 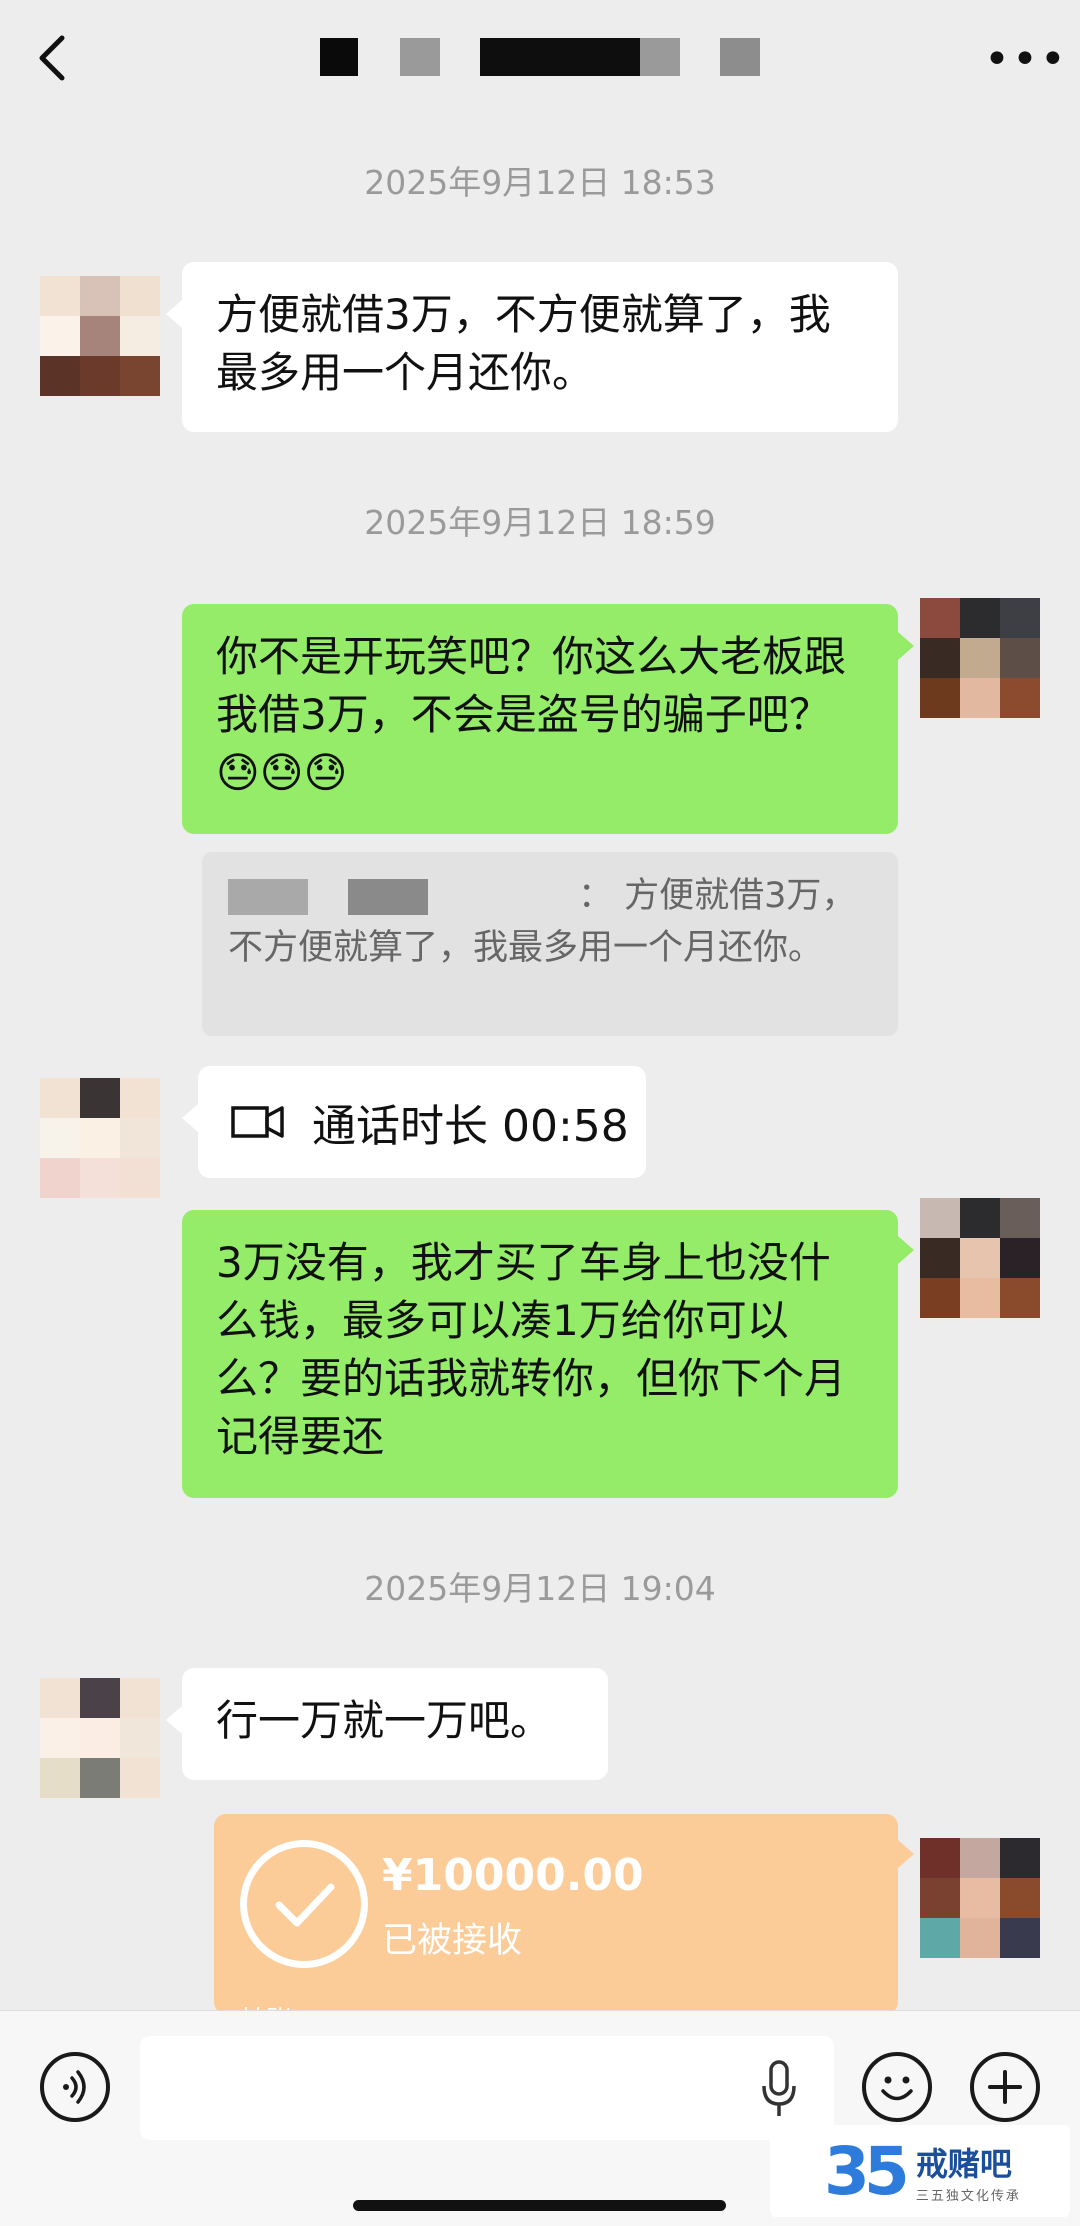 What do you see at coordinates (540, 522) in the screenshot?
I see `timestamp: 2025年9月12日 18:59` at bounding box center [540, 522].